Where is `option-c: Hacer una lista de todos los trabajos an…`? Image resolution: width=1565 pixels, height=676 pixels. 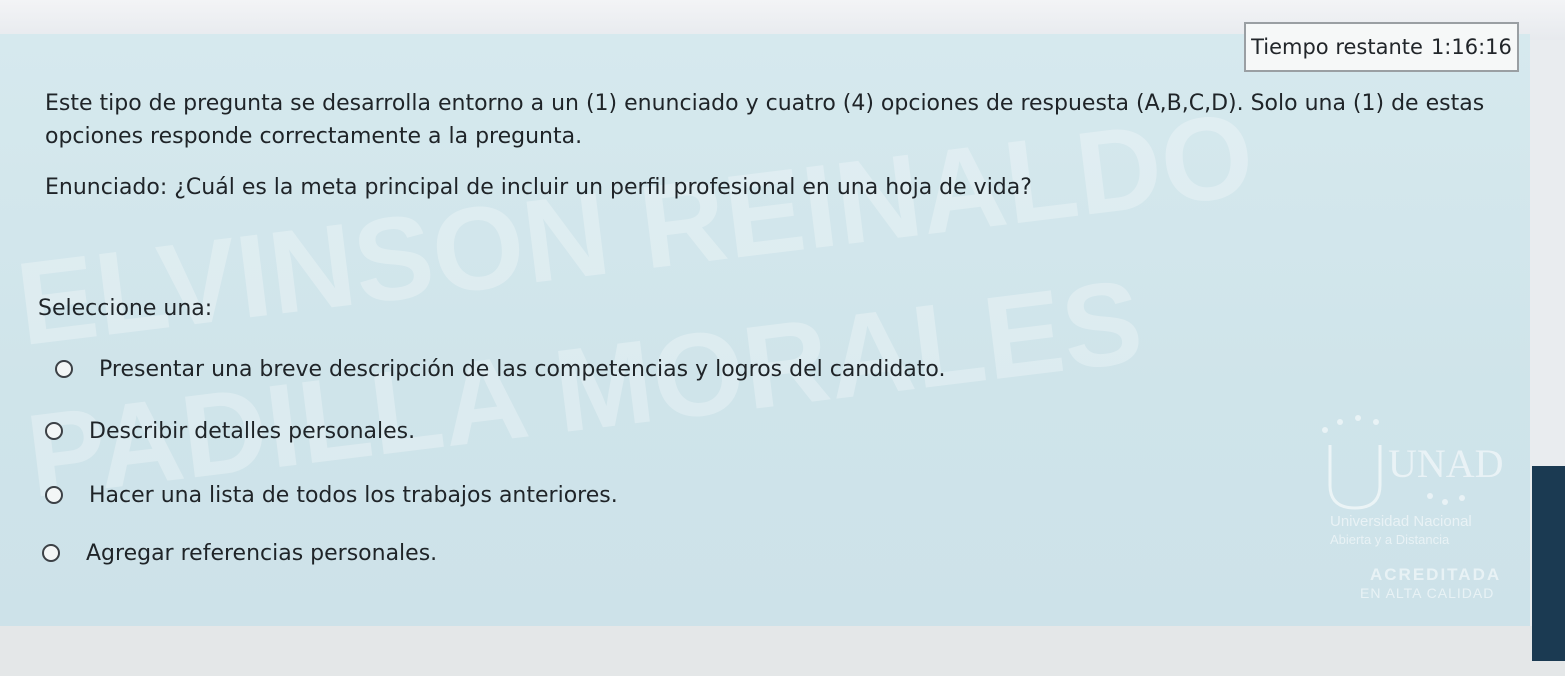 option-c: Hacer una lista de todos los trabajos an… is located at coordinates (331, 495).